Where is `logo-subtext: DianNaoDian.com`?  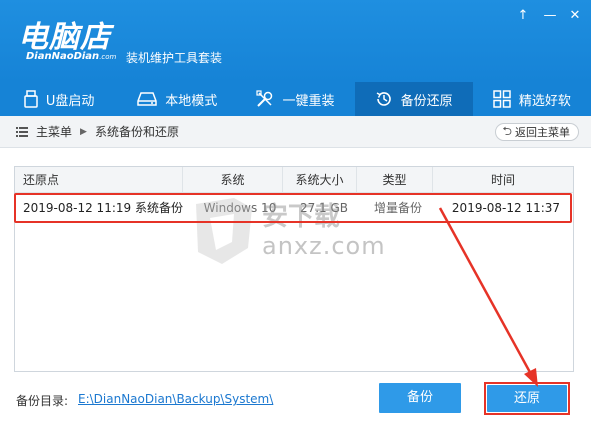 logo-subtext: DianNaoDian.com is located at coordinates (71, 56).